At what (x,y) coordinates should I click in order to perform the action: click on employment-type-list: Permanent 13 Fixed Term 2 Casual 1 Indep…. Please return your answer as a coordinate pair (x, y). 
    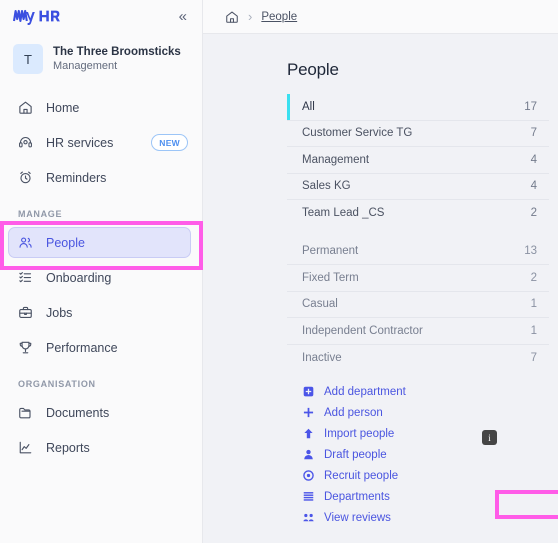
    Looking at the image, I should click on (418, 305).